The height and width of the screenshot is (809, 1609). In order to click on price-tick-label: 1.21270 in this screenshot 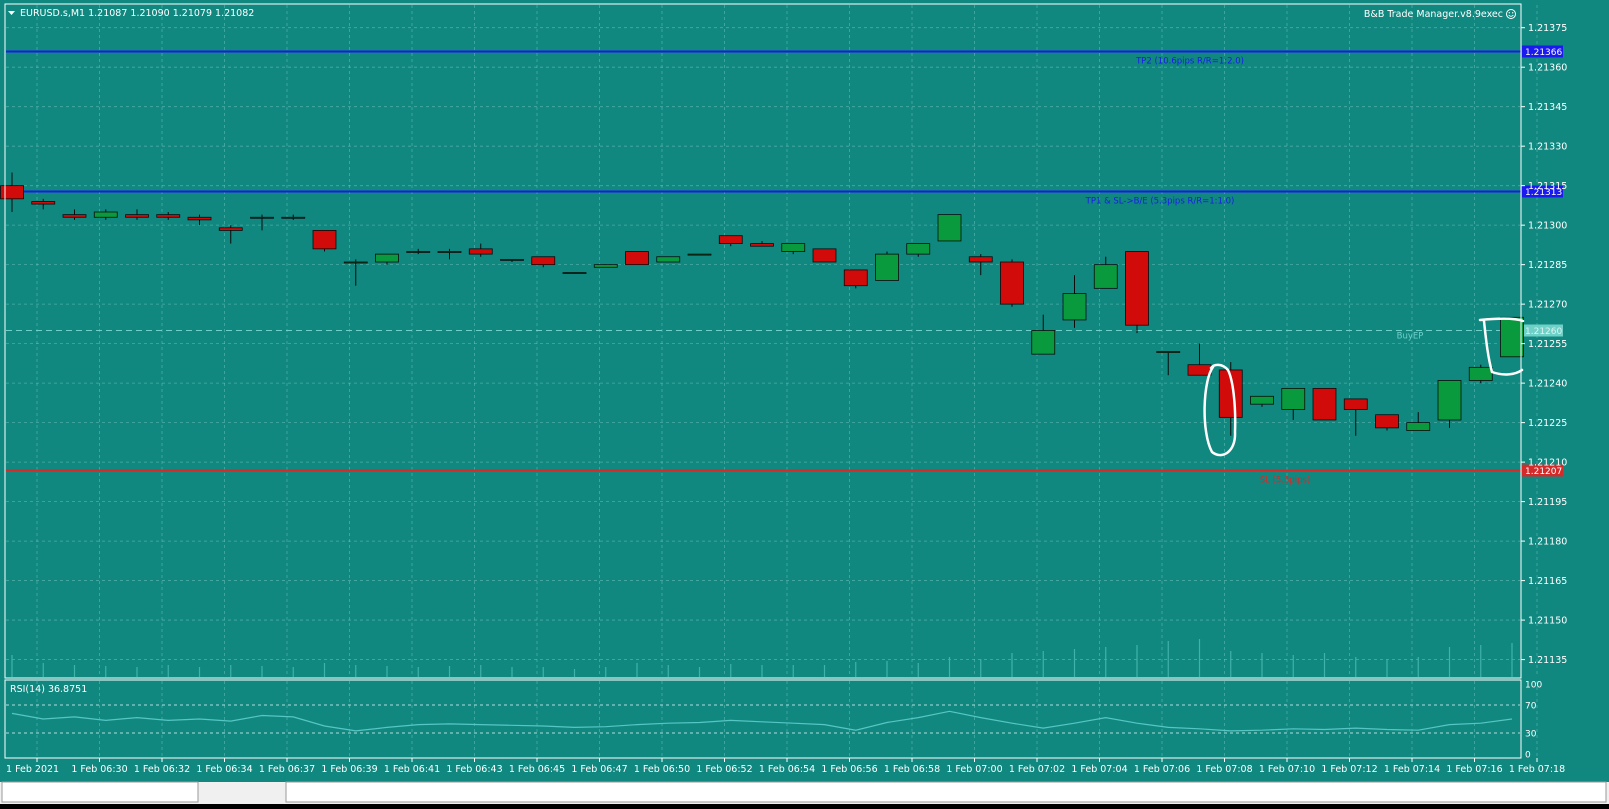, I will do `click(1547, 305)`.